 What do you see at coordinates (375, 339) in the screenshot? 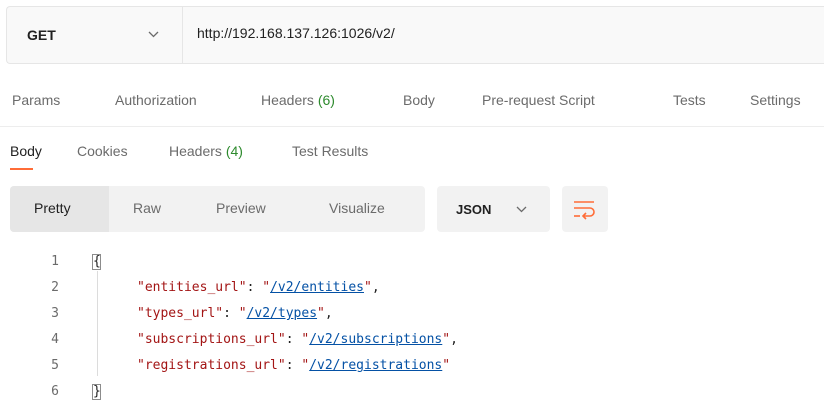
I see `json-link: /v2/subscriptions` at bounding box center [375, 339].